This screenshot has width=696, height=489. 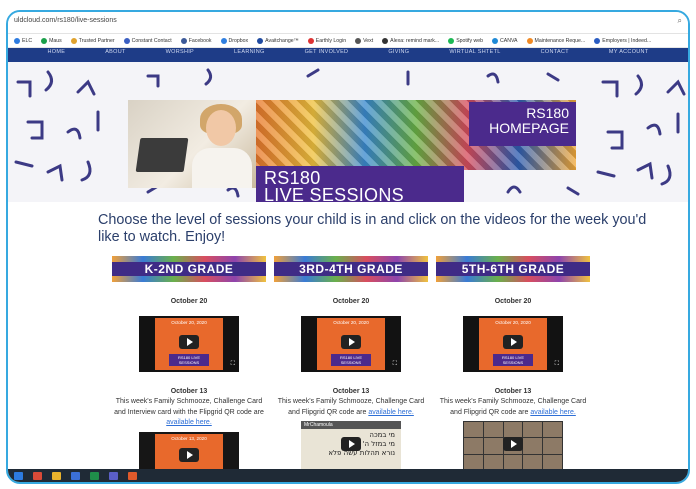 What do you see at coordinates (474, 55) in the screenshot?
I see `nav-item: WIRTUAL SHTETL` at bounding box center [474, 55].